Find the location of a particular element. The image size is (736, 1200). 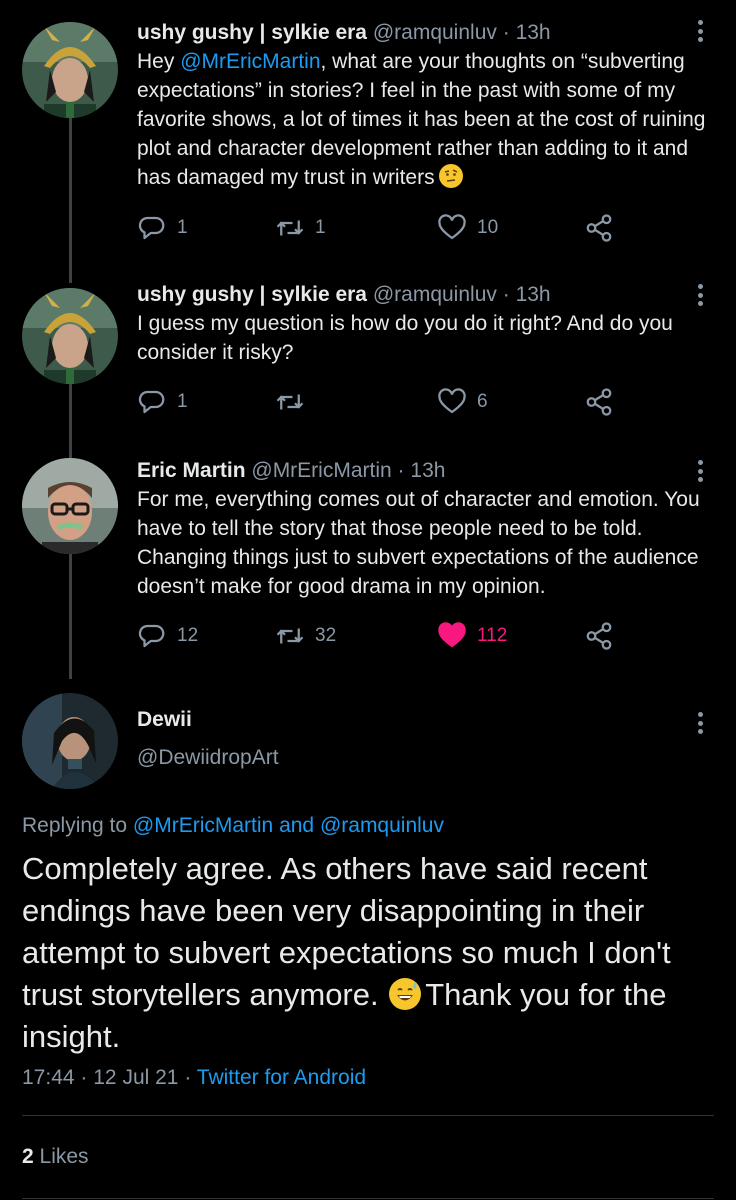

tweet-time: 17:44 is located at coordinates (48, 1077).